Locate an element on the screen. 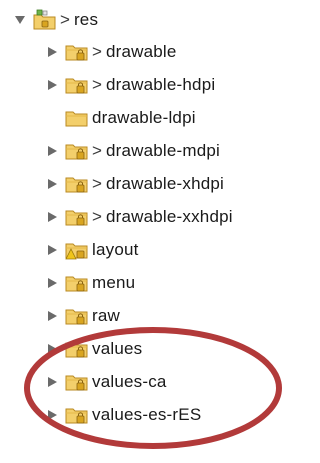 This screenshot has height=463, width=320. root-prefix: > is located at coordinates (65, 19).